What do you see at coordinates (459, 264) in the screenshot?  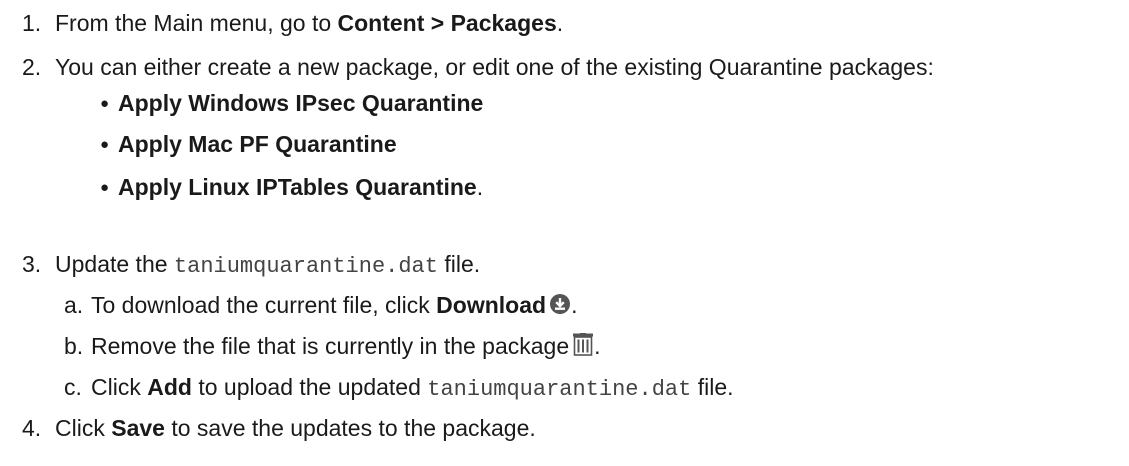 I see `step-text-end: file.` at bounding box center [459, 264].